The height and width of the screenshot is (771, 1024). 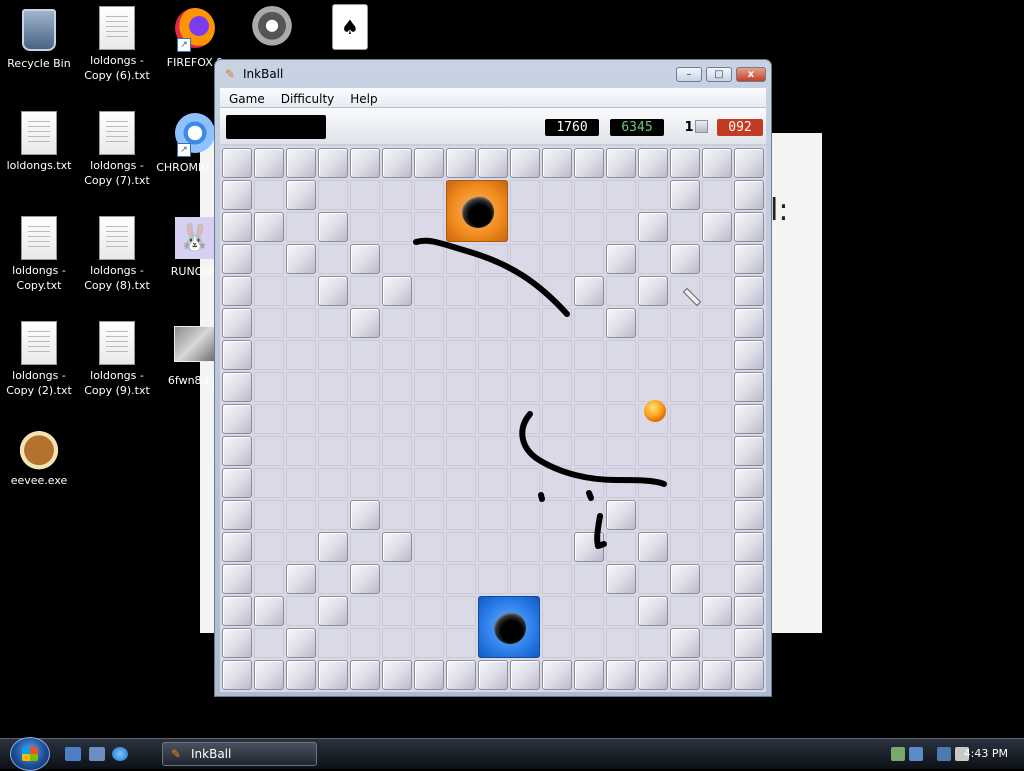 I want to click on score-bar: 1760 6345 1 092, so click(x=493, y=126).